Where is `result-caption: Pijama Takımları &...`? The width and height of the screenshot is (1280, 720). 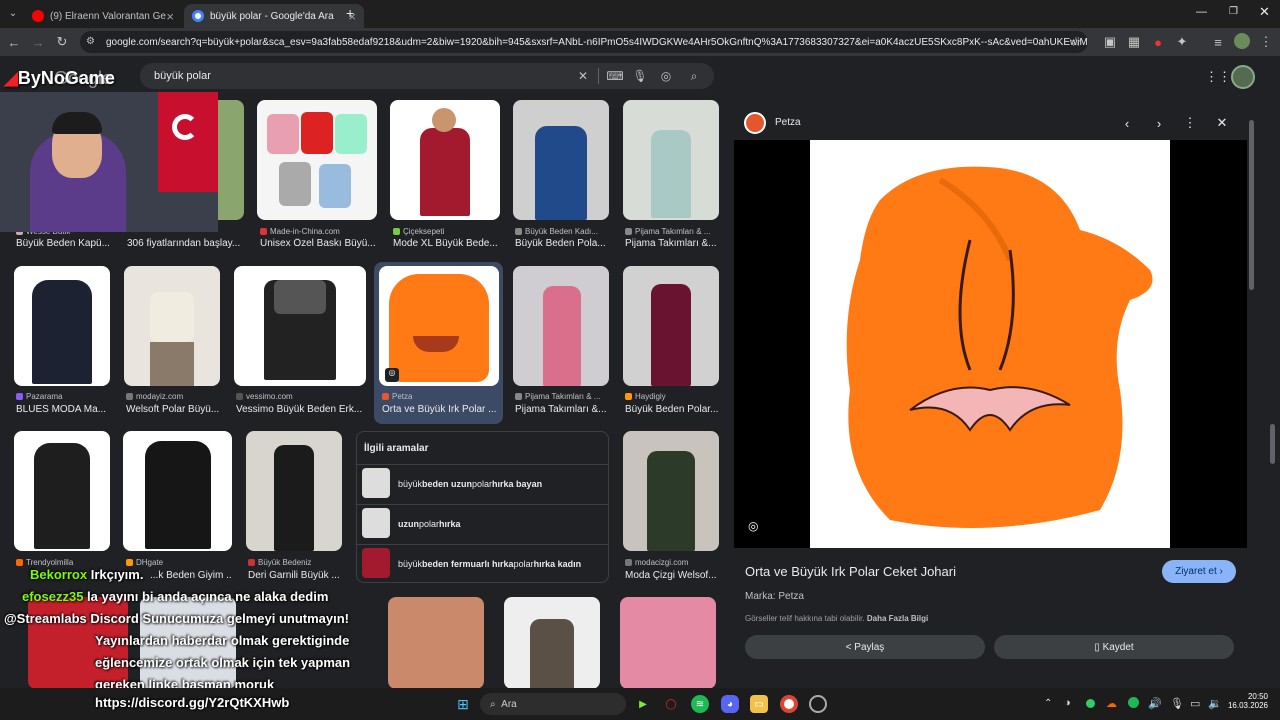 result-caption: Pijama Takımları &... is located at coordinates (673, 243).